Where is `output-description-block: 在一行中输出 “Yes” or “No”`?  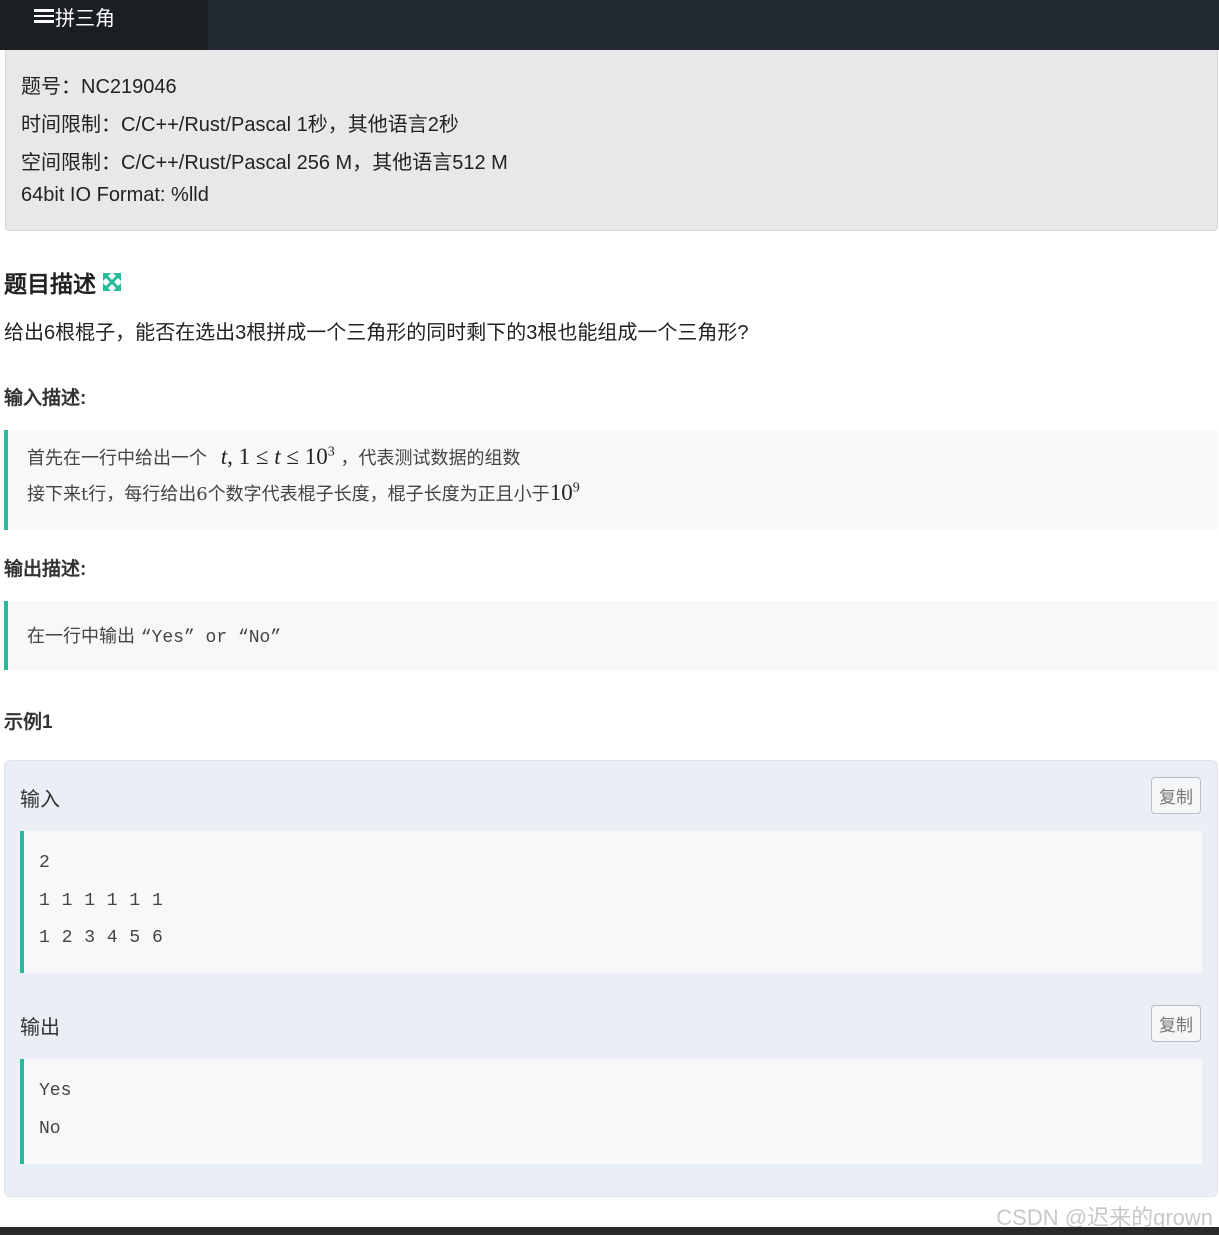 output-description-block: 在一行中输出 “Yes” or “No” is located at coordinates (611, 635).